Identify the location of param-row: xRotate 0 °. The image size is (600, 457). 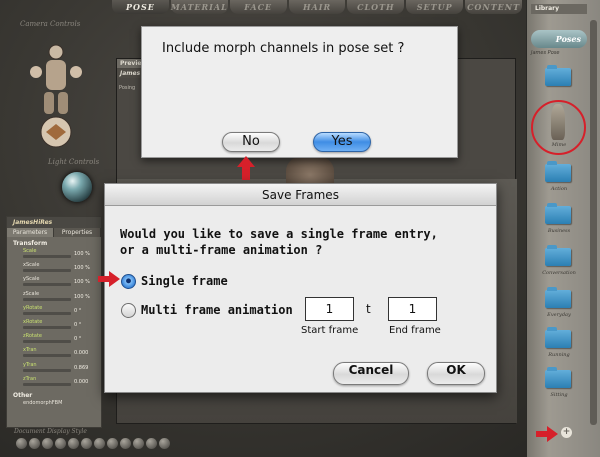
(54, 326).